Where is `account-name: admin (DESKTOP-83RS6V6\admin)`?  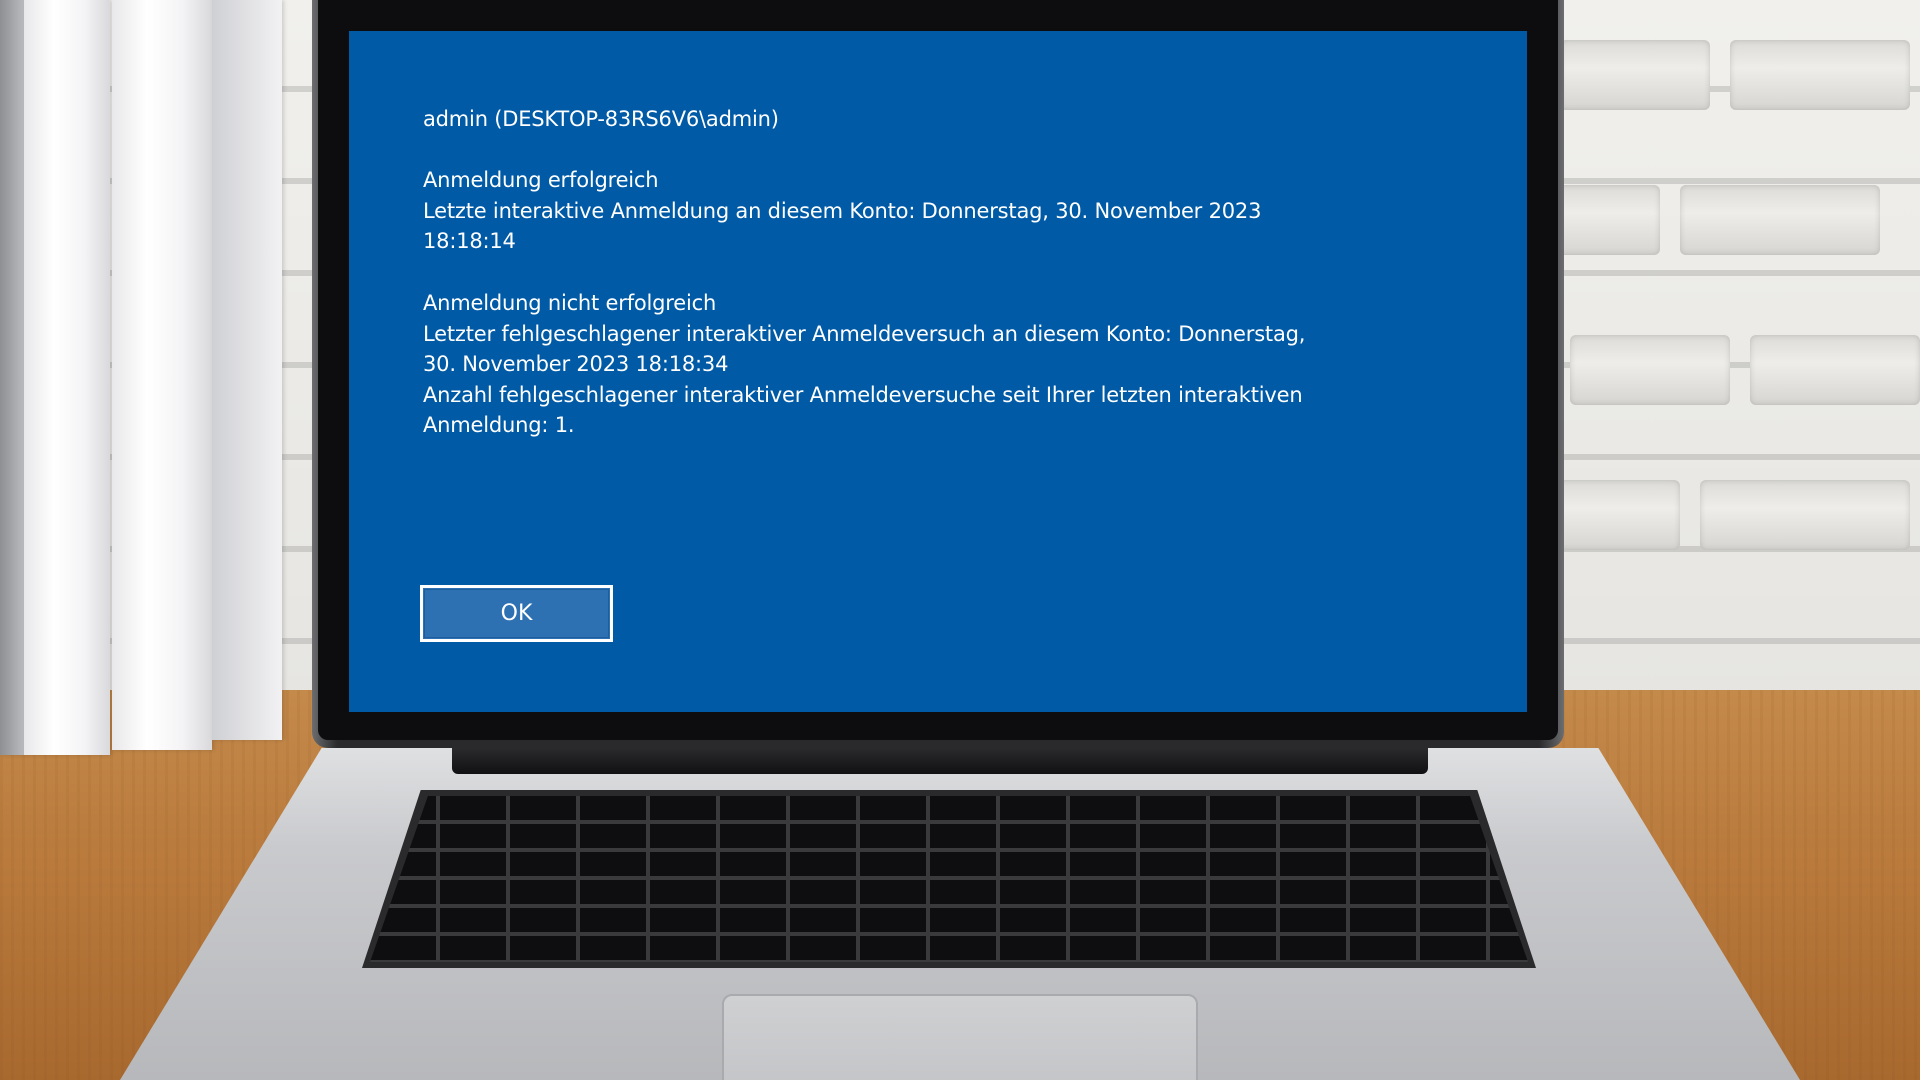 account-name: admin (DESKTOP-83RS6V6\admin) is located at coordinates (601, 119).